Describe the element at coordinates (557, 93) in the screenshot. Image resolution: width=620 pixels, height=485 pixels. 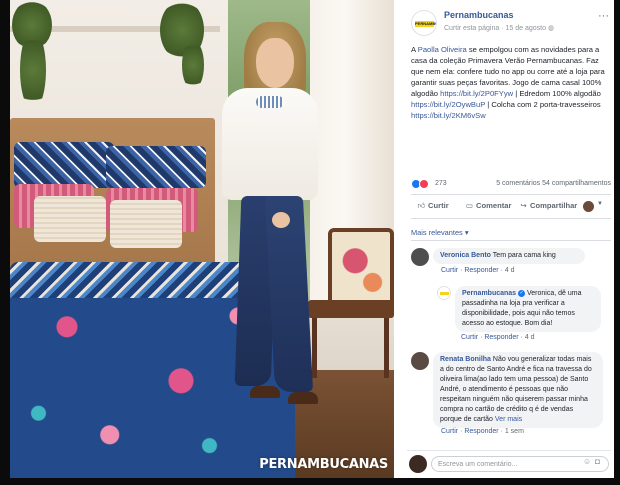
I see `post-text-segment: | Edredom 100% algodão` at that location.